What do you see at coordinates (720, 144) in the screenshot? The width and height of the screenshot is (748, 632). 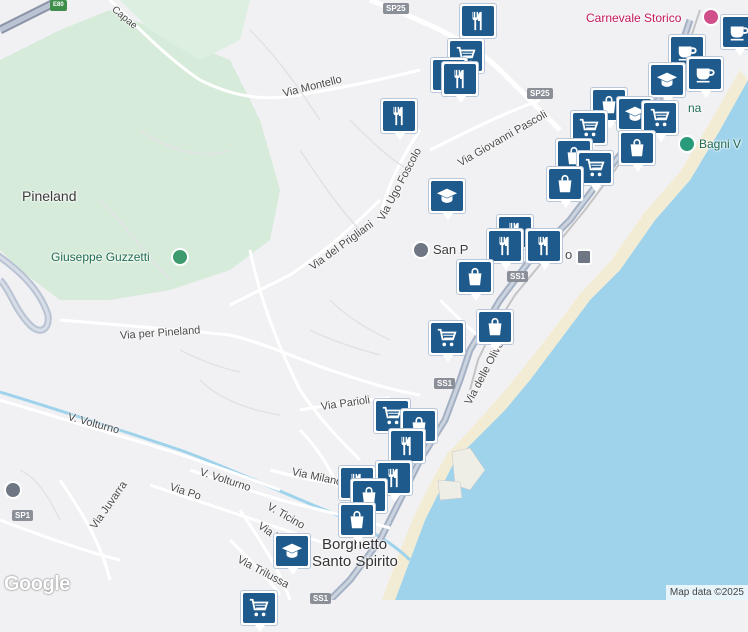 I see `place-label-bagni: Bagni V` at bounding box center [720, 144].